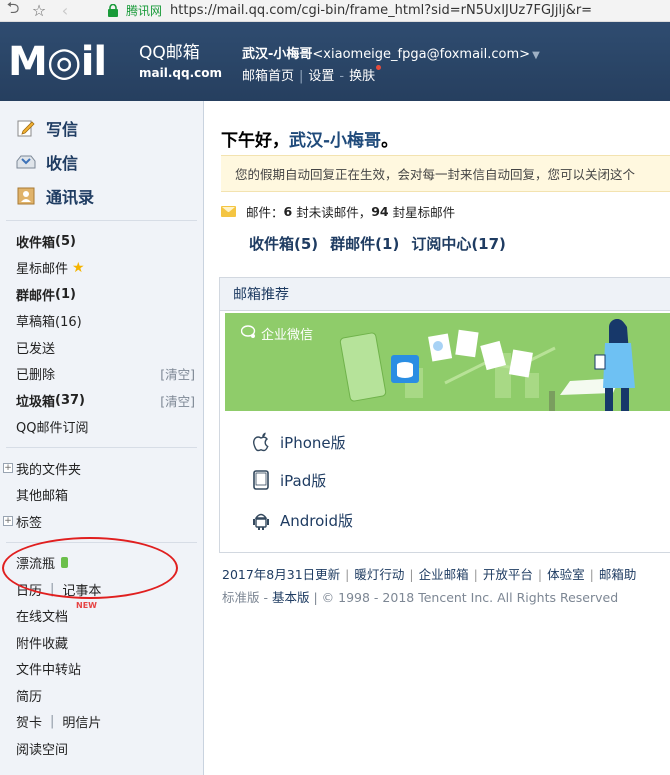 The image size is (670, 775). Describe the element at coordinates (101, 241) in the screenshot. I see `sidebar-item-inbox: 收件箱 (5)` at that location.